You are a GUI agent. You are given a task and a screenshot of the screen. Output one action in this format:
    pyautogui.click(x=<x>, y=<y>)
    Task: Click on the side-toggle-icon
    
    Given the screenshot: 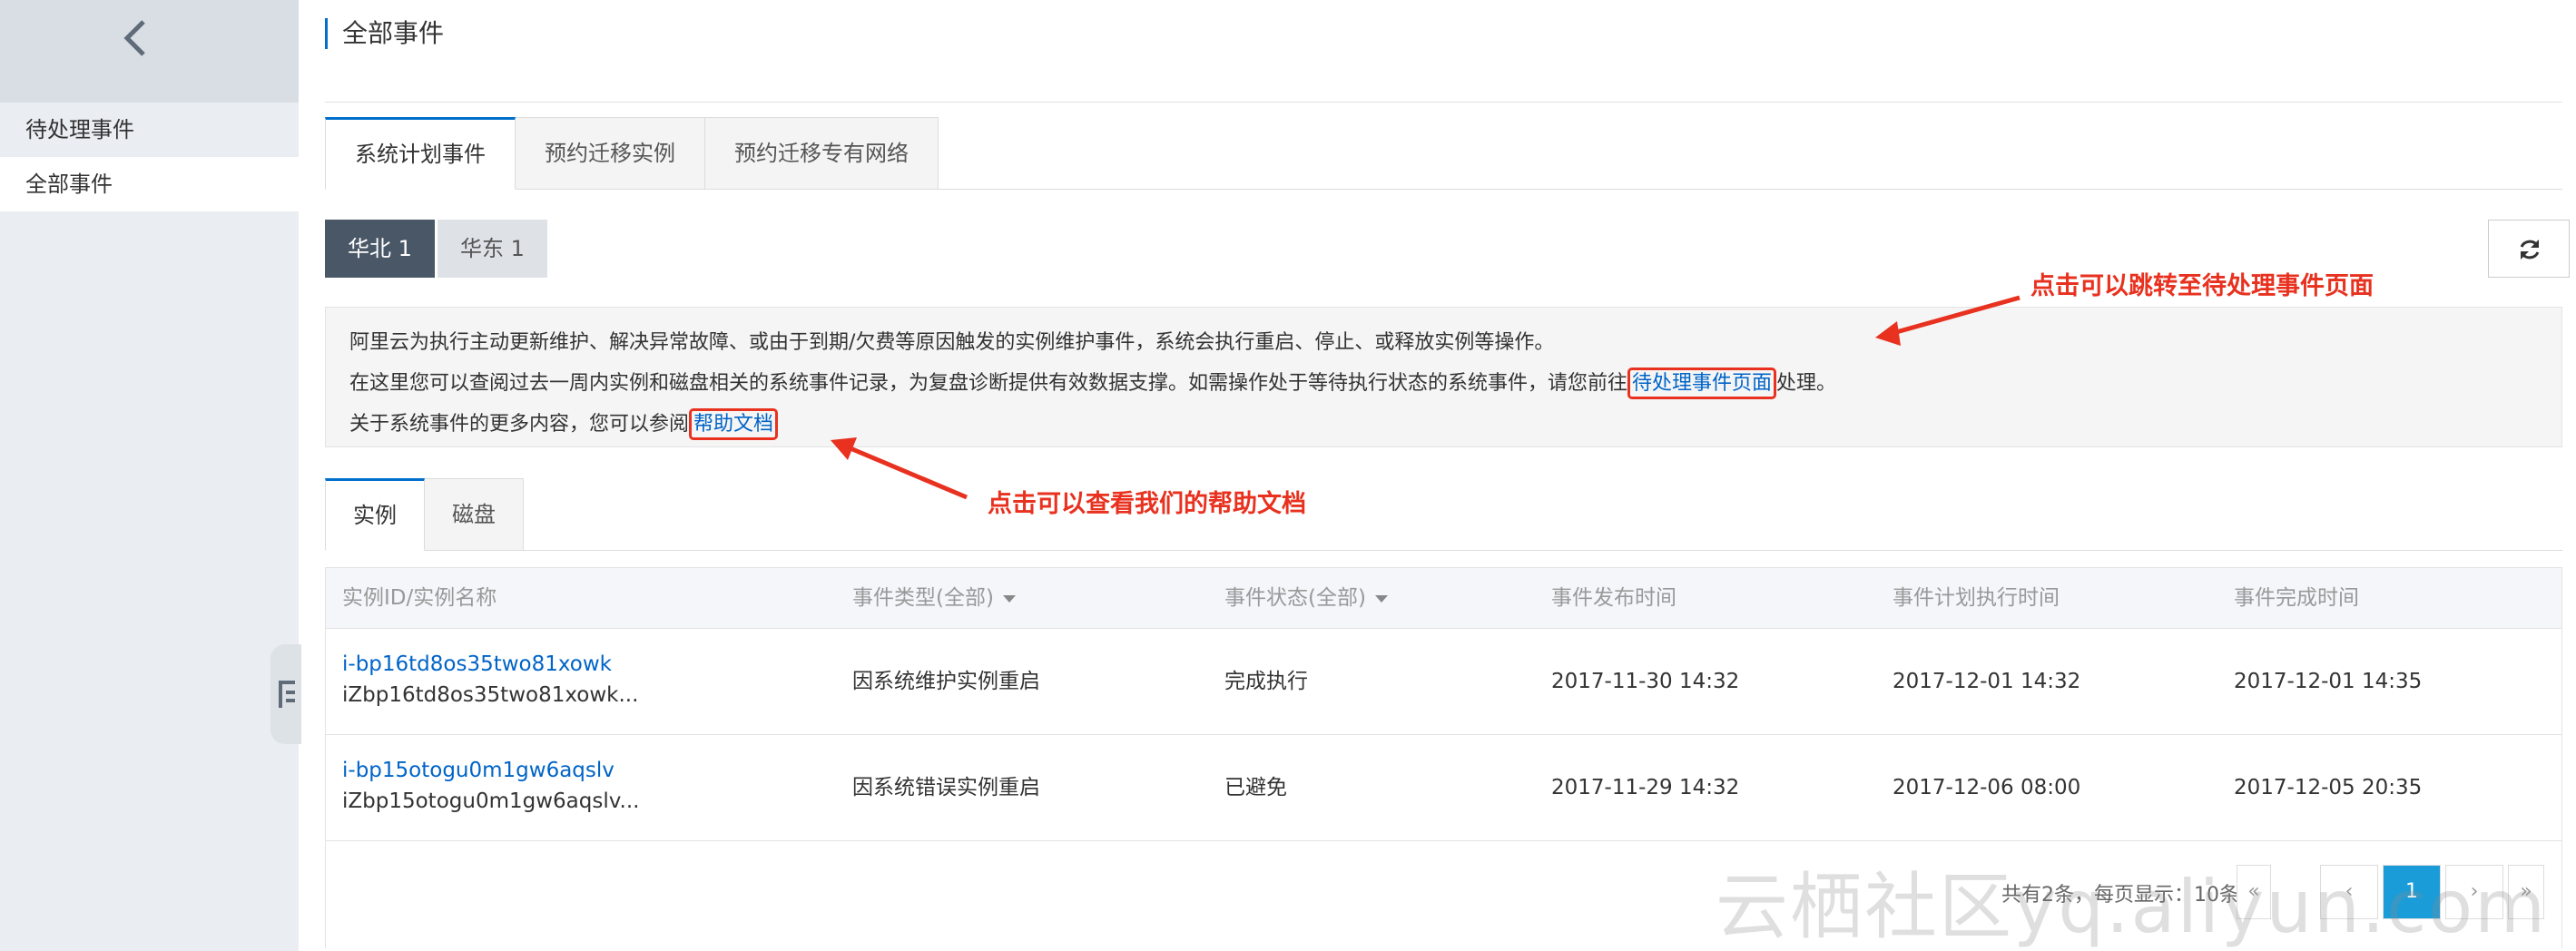 What is the action you would take?
    pyautogui.click(x=287, y=694)
    